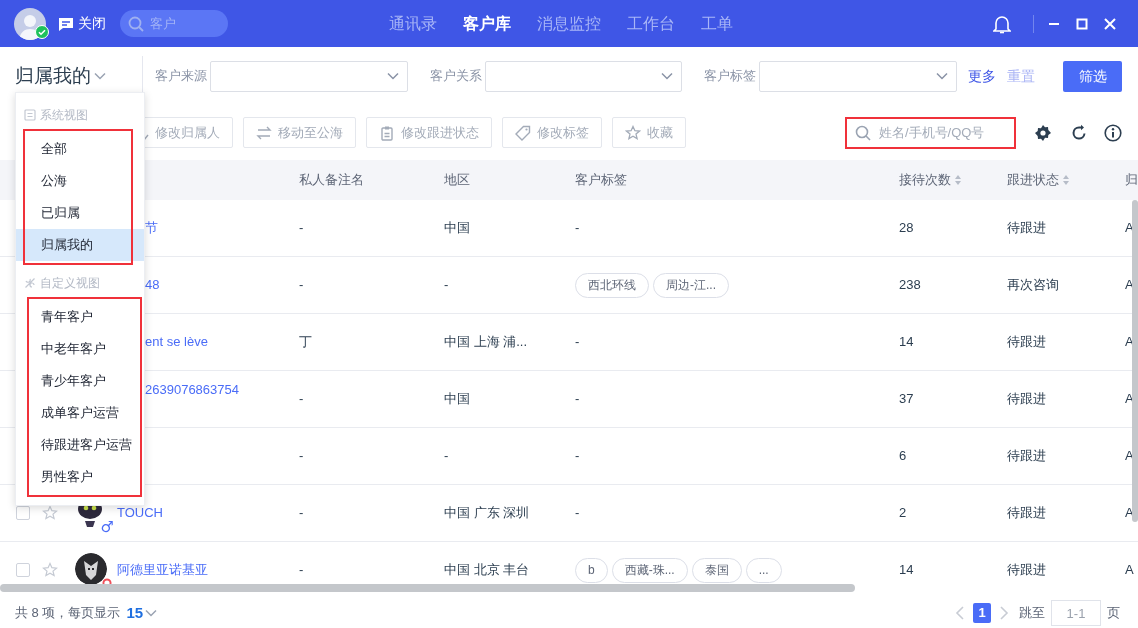  I want to click on menu-item: 青少年客户, so click(80, 381).